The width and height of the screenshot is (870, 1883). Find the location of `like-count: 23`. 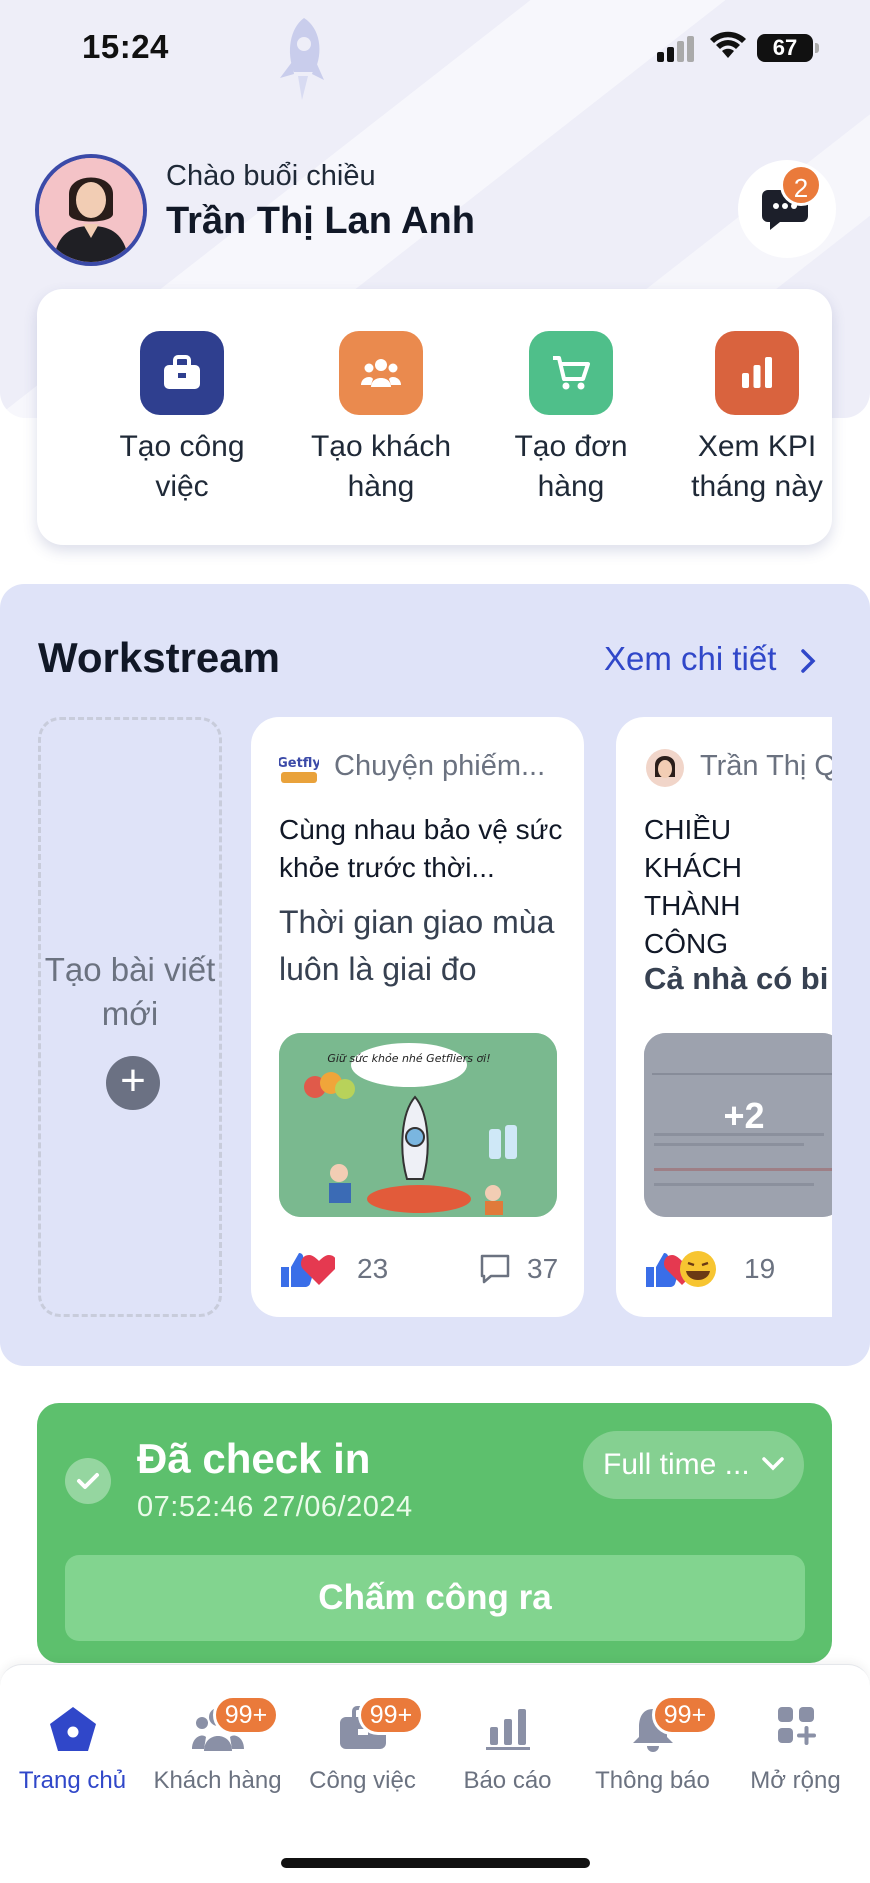

like-count: 23 is located at coordinates (373, 1268).